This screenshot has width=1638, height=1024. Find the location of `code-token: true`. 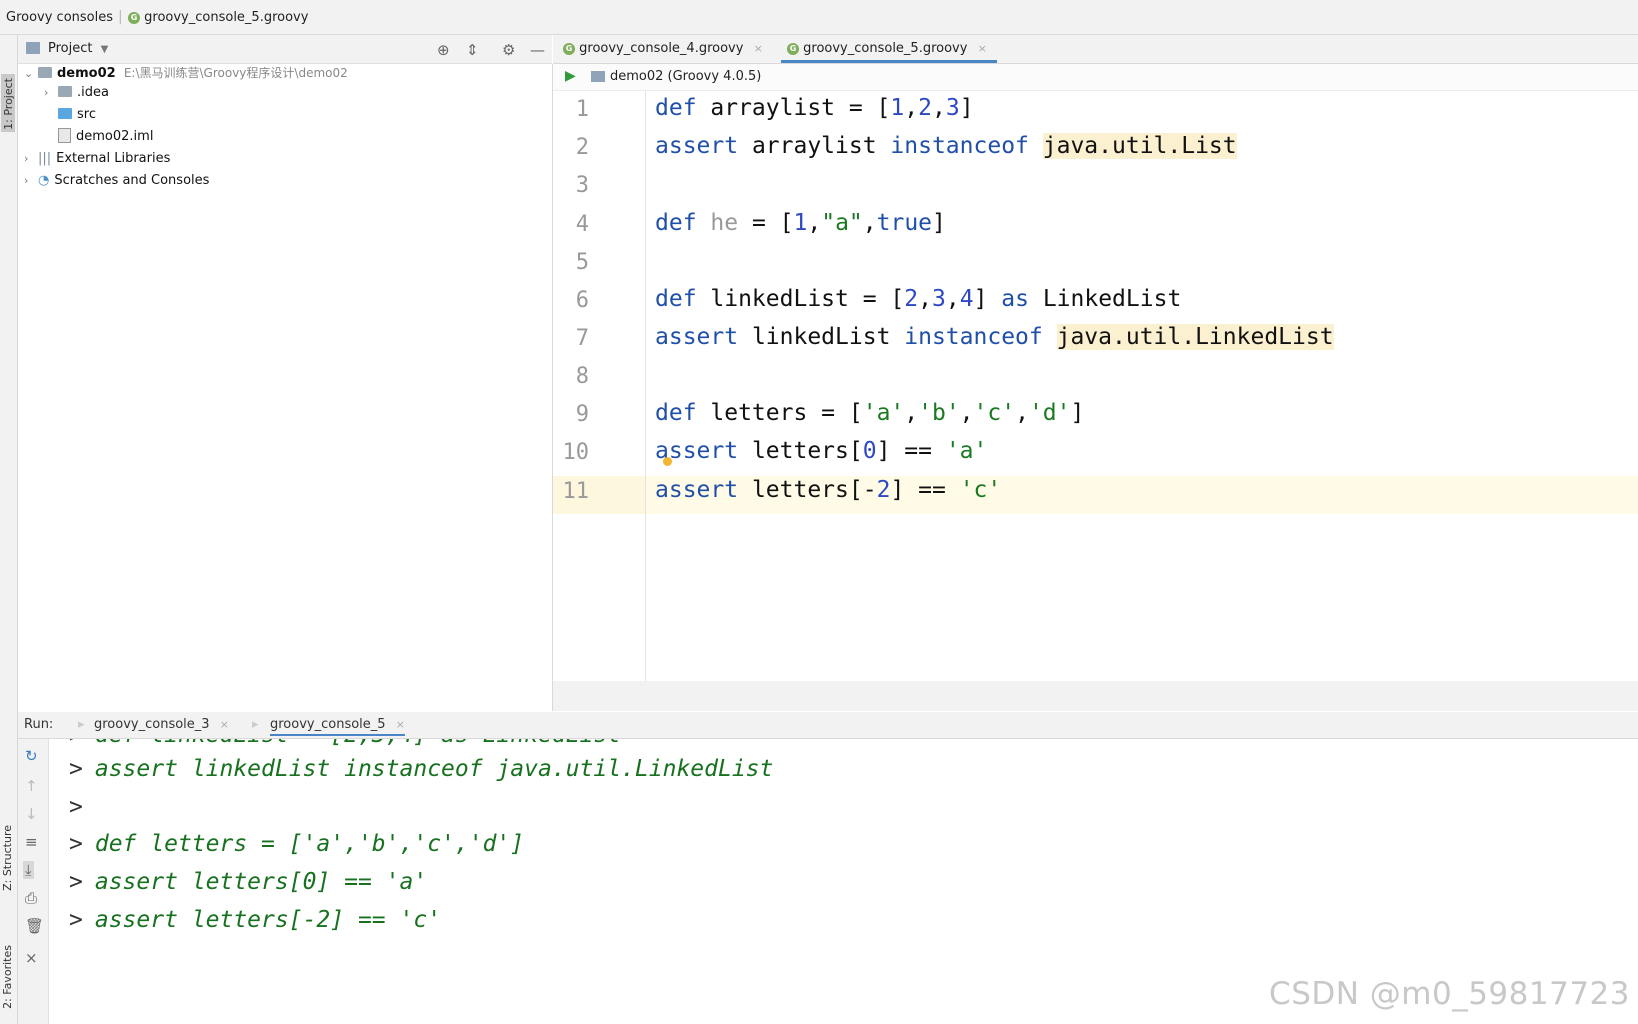

code-token: true is located at coordinates (904, 223).